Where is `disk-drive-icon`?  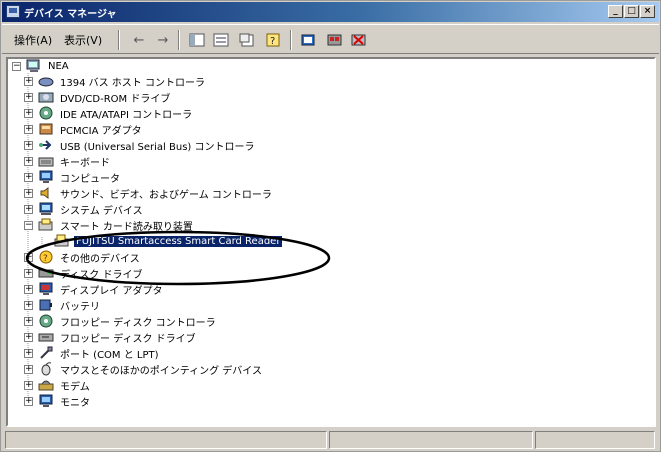 disk-drive-icon is located at coordinates (46, 273).